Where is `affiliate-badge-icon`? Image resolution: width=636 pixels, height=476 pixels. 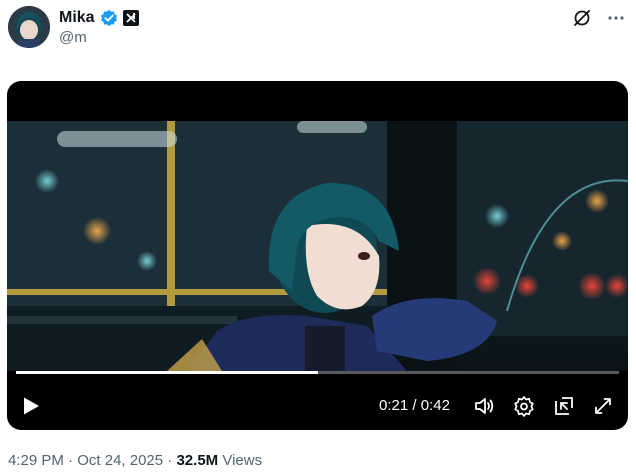
affiliate-badge-icon is located at coordinates (130, 18).